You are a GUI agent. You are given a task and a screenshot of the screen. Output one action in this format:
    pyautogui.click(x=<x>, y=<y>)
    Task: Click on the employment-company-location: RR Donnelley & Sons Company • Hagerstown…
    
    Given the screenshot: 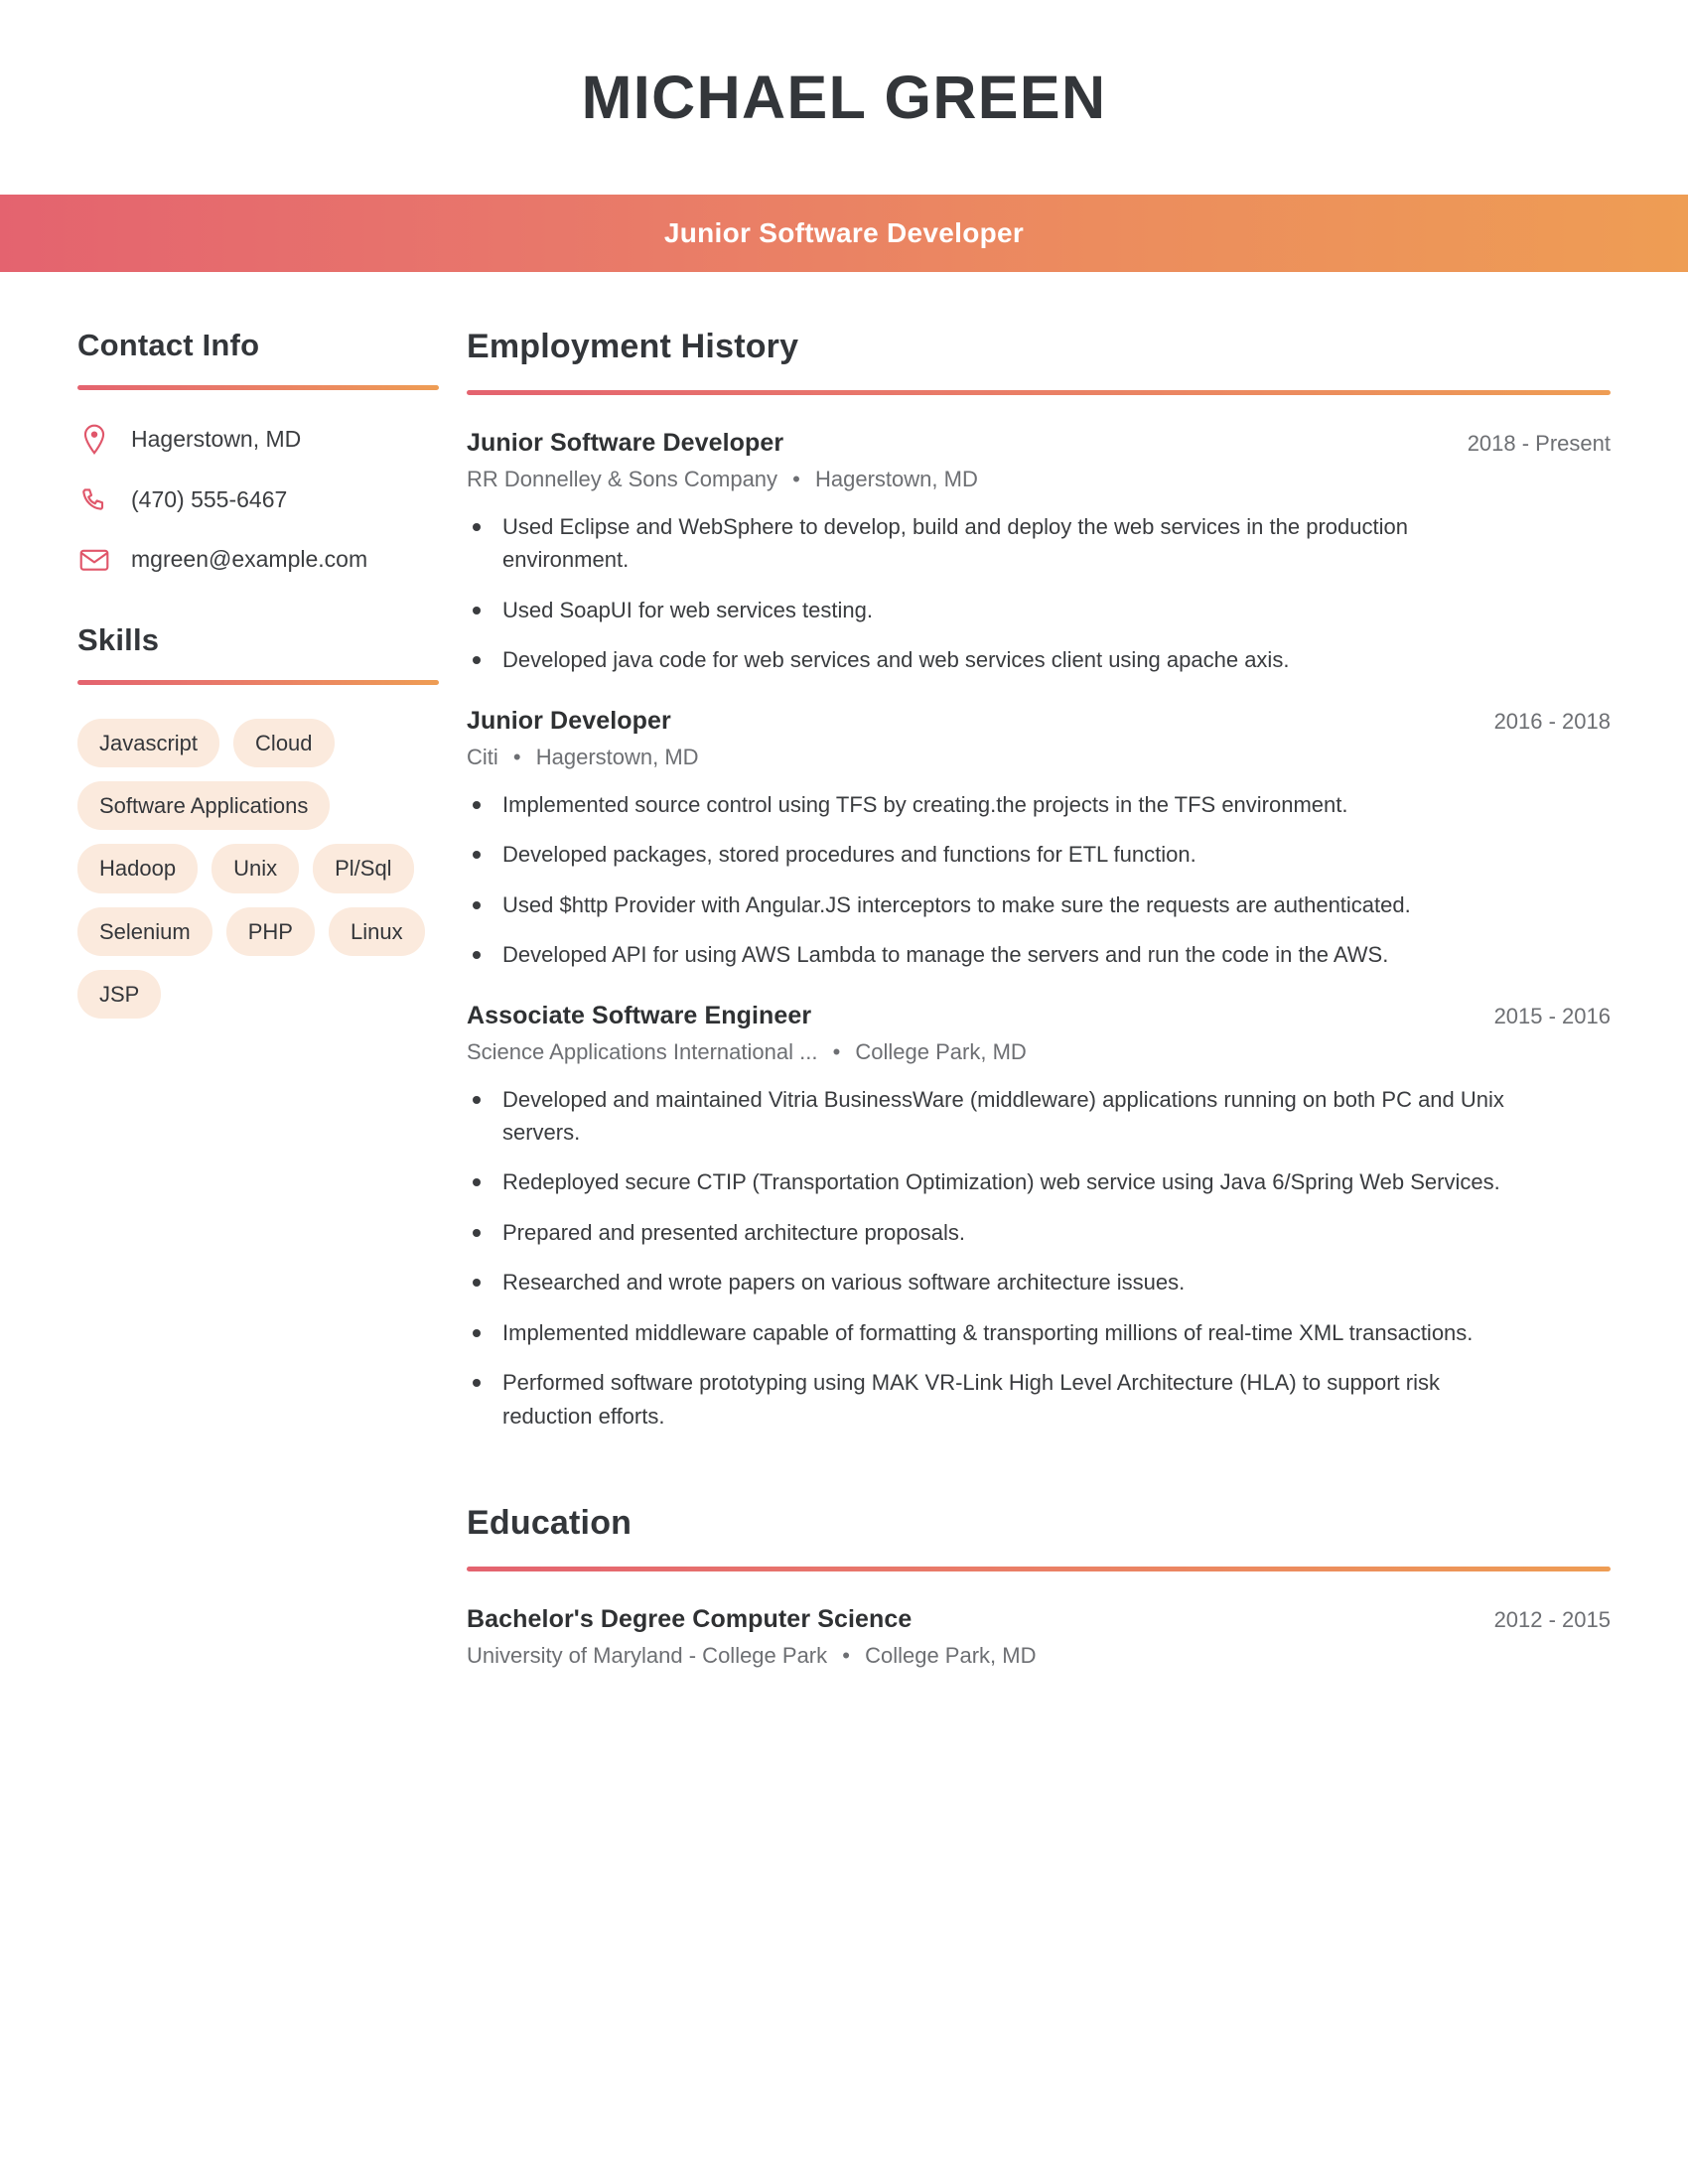 What is the action you would take?
    pyautogui.click(x=1039, y=479)
    